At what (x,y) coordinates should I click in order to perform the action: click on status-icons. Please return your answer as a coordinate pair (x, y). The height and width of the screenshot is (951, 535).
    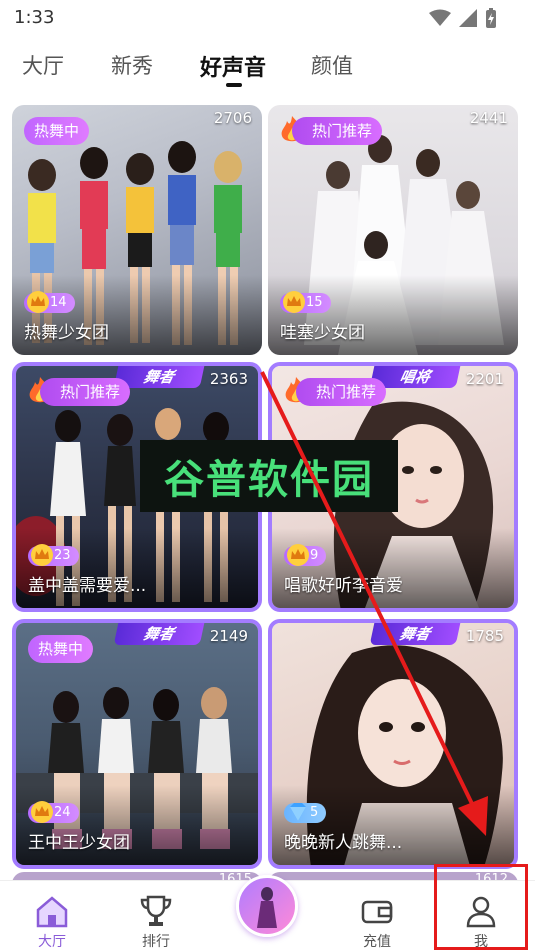
    Looking at the image, I should click on (463, 18).